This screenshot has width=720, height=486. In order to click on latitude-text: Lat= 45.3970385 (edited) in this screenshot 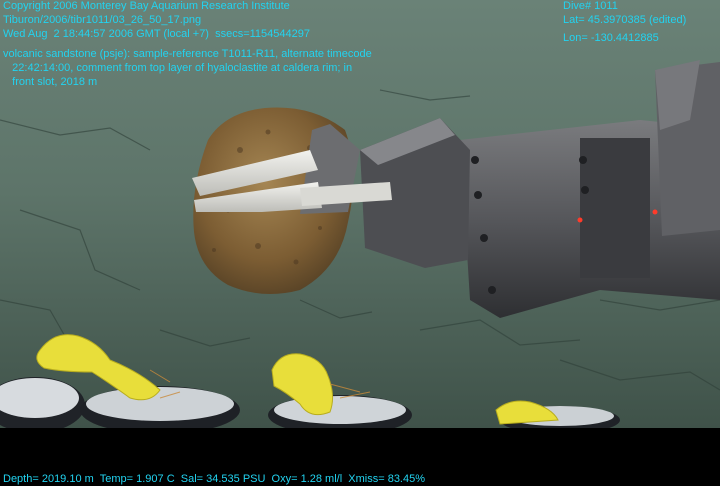, I will do `click(625, 20)`.